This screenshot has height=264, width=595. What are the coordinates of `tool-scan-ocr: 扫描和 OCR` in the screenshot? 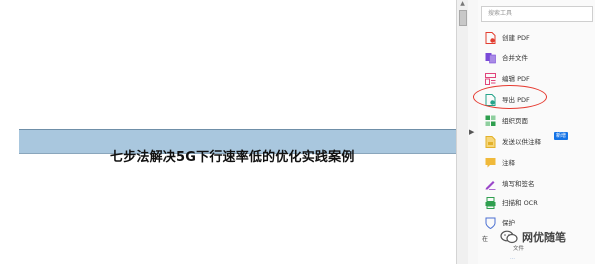 It's located at (535, 205).